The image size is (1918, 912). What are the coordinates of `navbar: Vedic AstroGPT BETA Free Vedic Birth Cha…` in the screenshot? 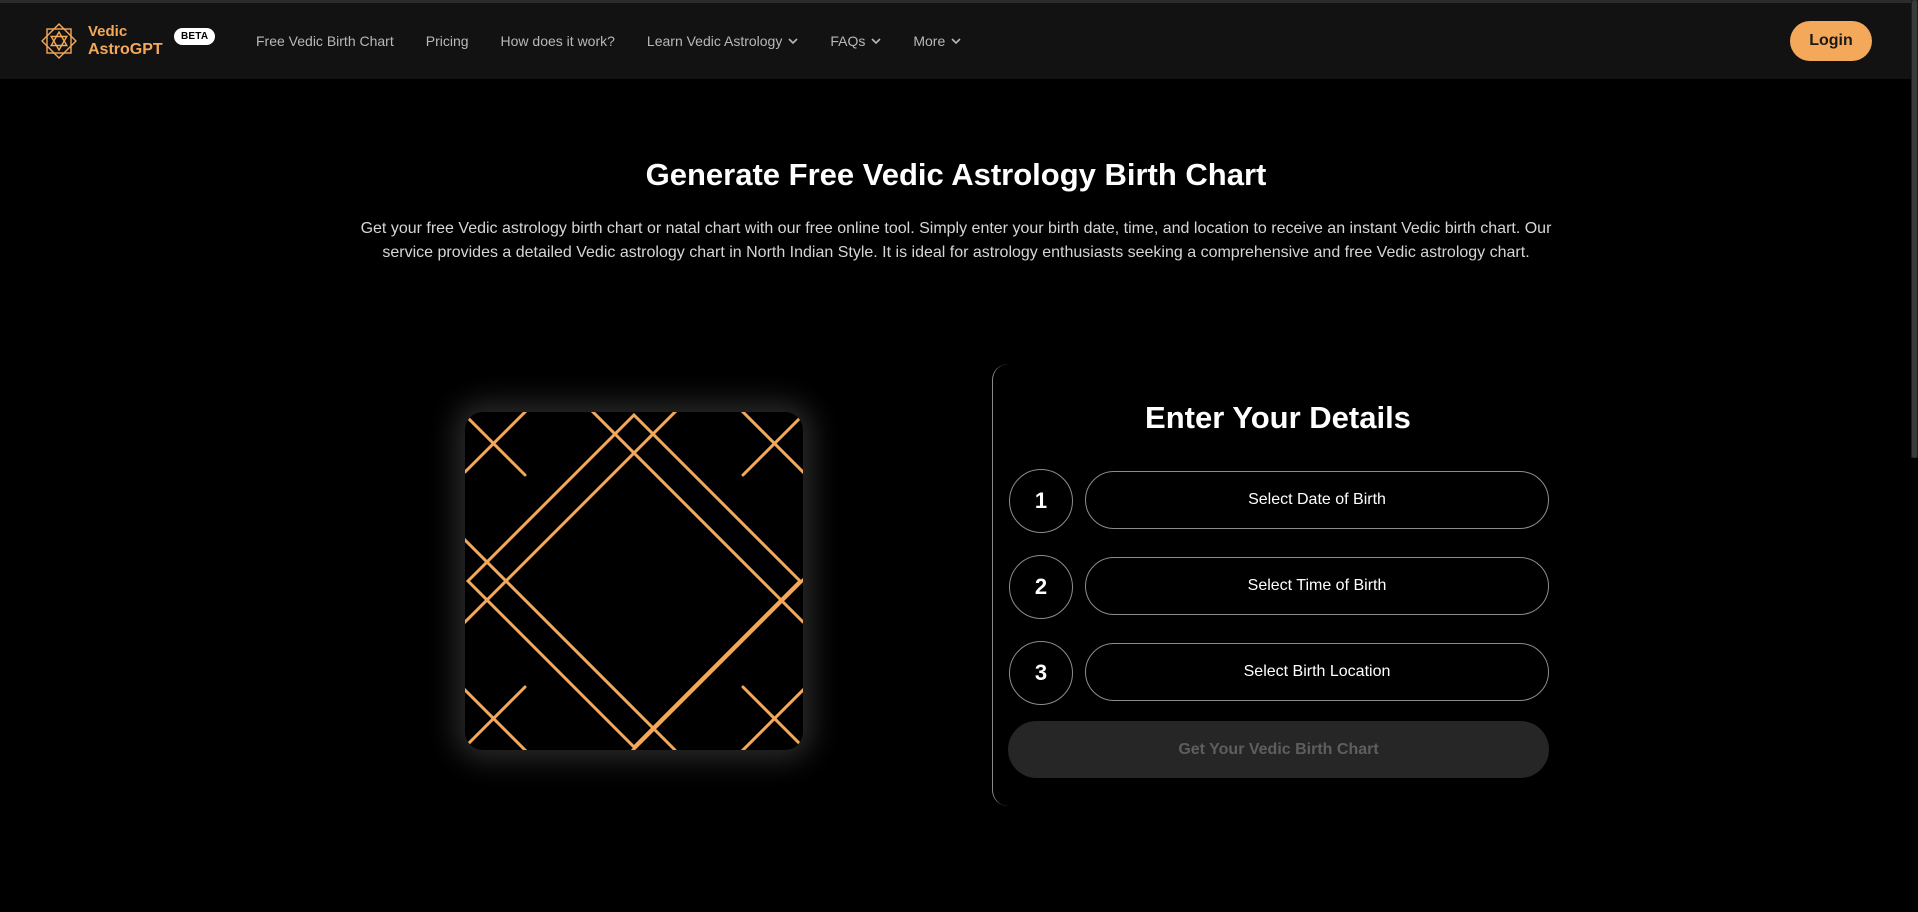 It's located at (959, 41).